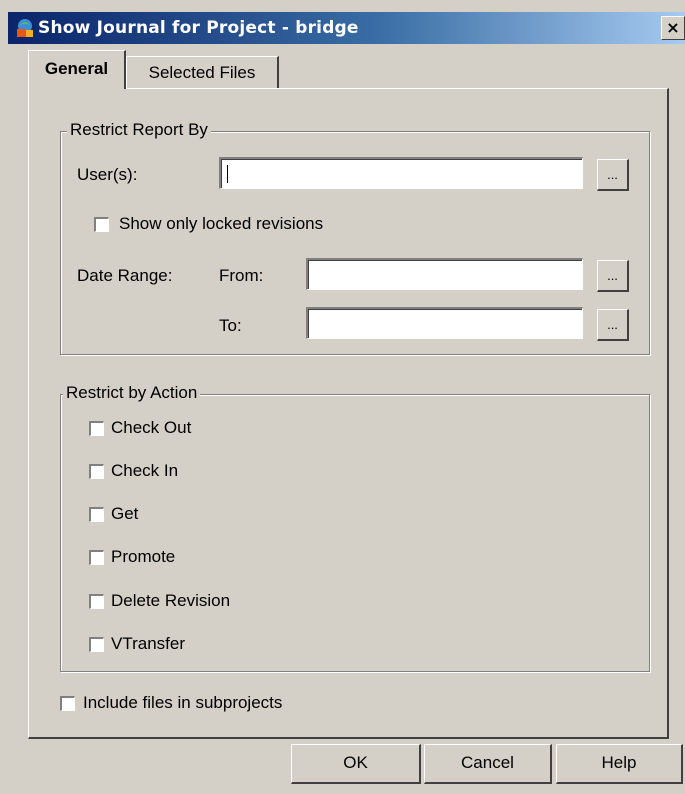  I want to click on project-icon, so click(25, 28).